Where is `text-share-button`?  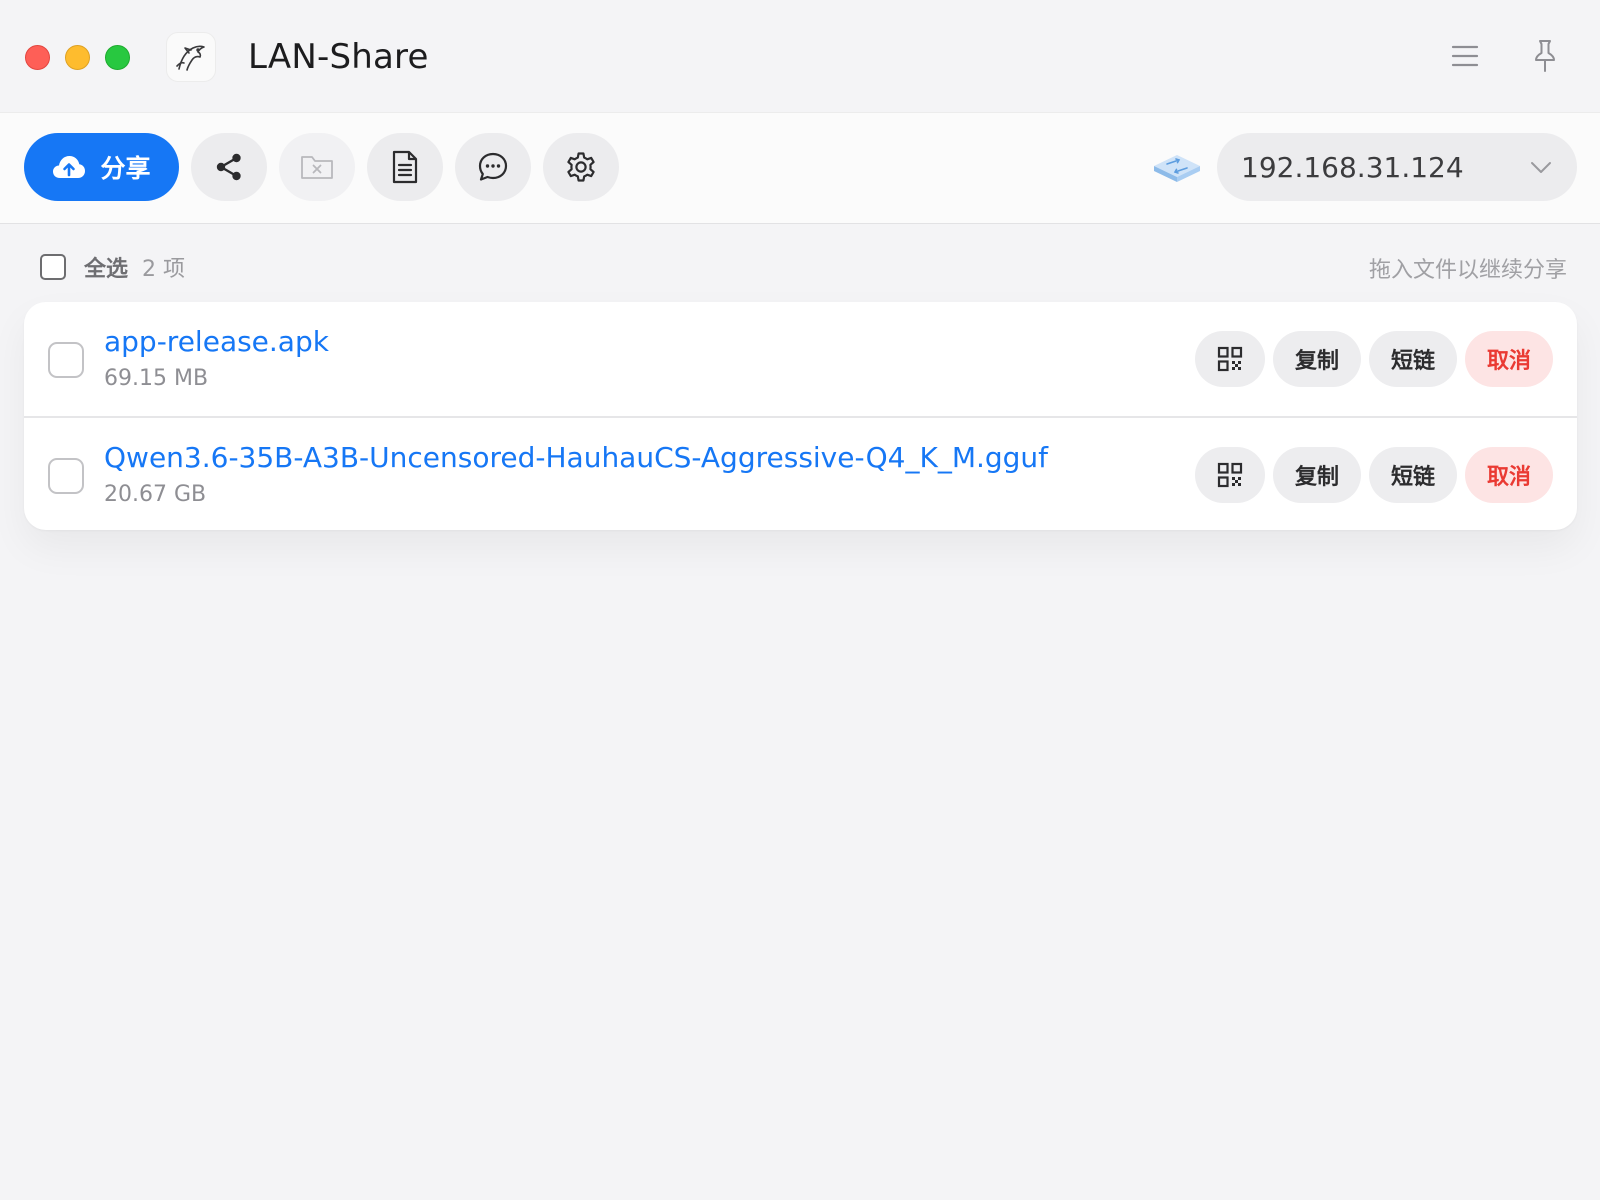
text-share-button is located at coordinates (405, 167).